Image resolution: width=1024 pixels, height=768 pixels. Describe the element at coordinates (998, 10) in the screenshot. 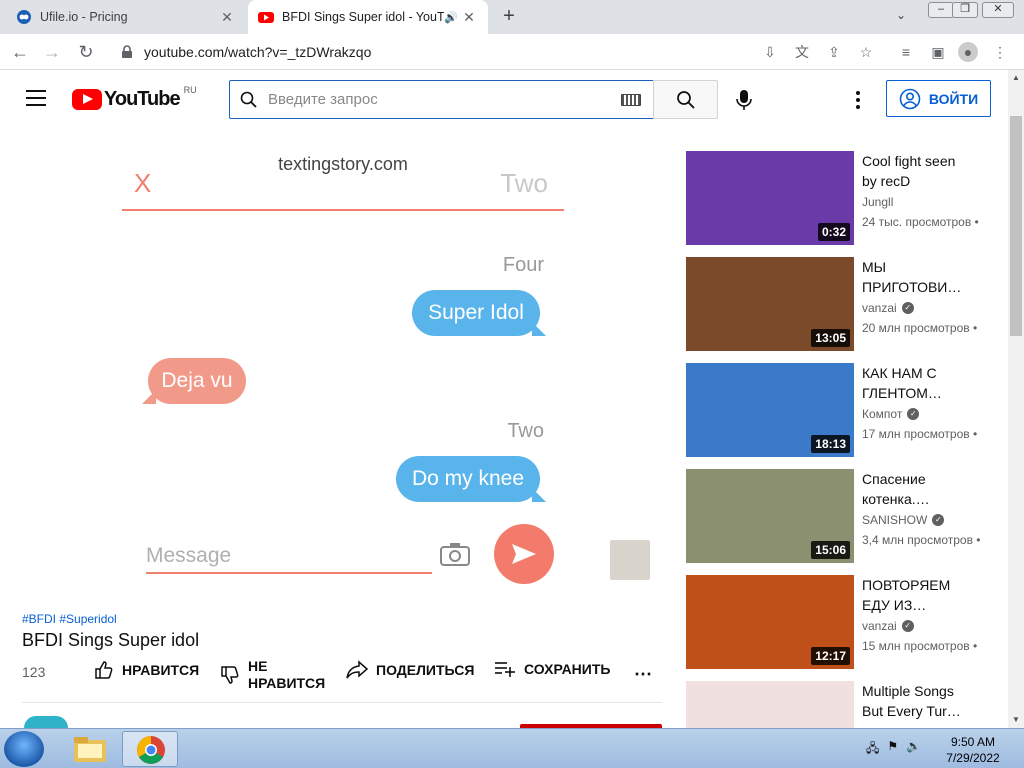

I see `close-window-button: ✕` at that location.